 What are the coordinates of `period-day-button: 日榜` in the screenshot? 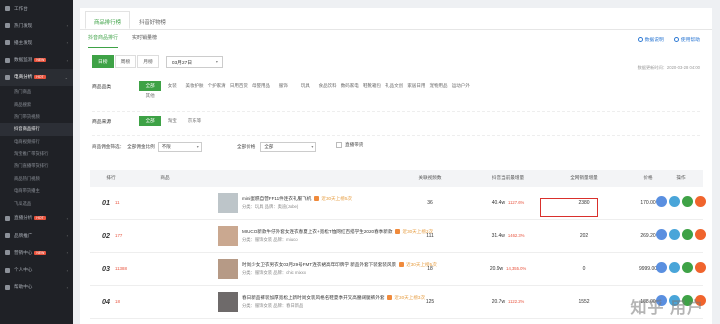 It's located at (103, 61).